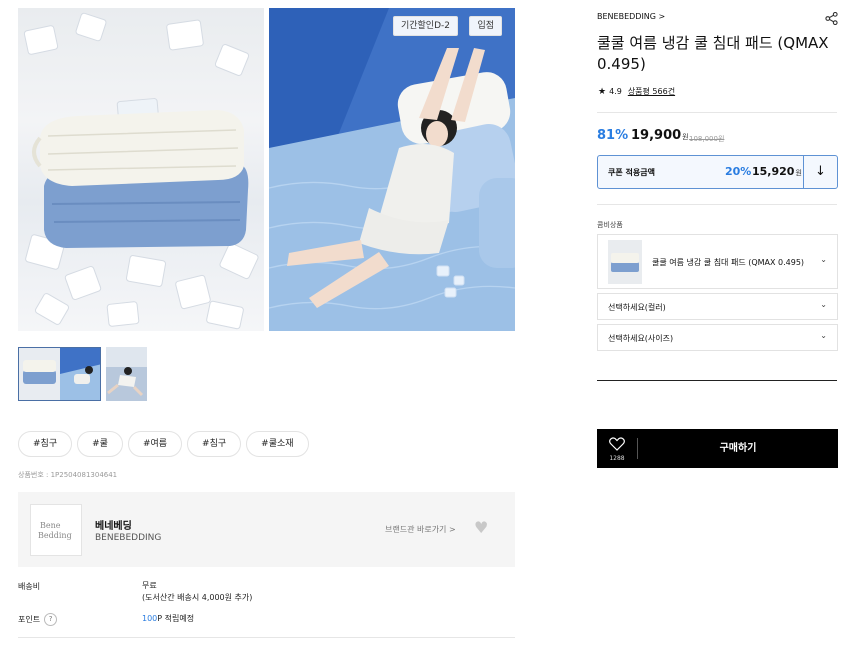 The image size is (850, 666). What do you see at coordinates (707, 139) in the screenshot?
I see `original-price: 108,000원` at bounding box center [707, 139].